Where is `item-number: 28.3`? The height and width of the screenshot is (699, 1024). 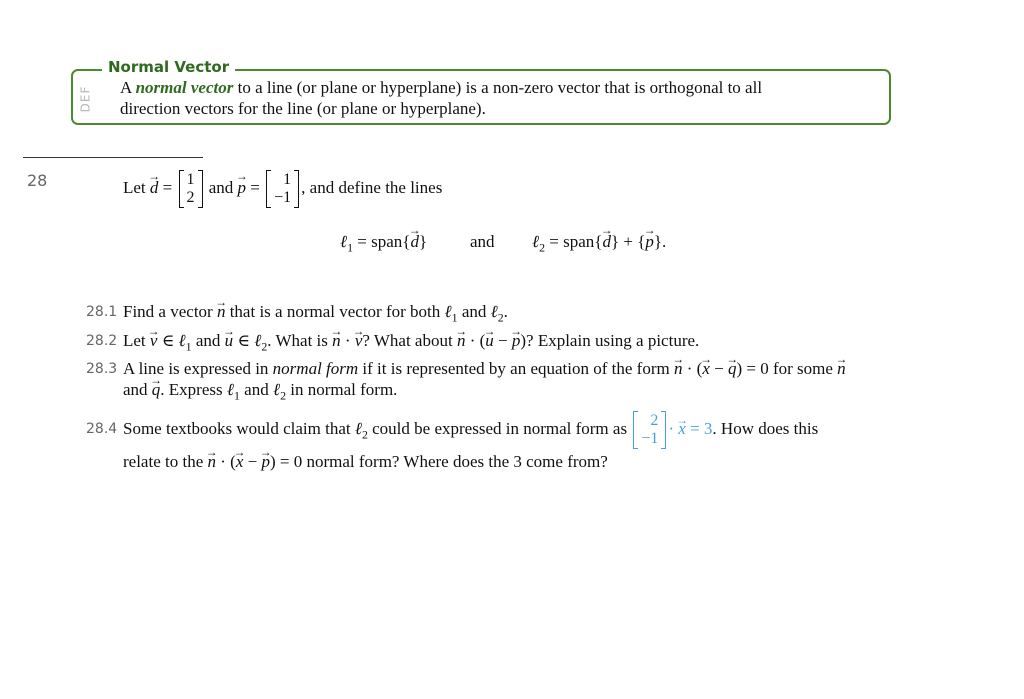
item-number: 28.3 is located at coordinates (102, 369).